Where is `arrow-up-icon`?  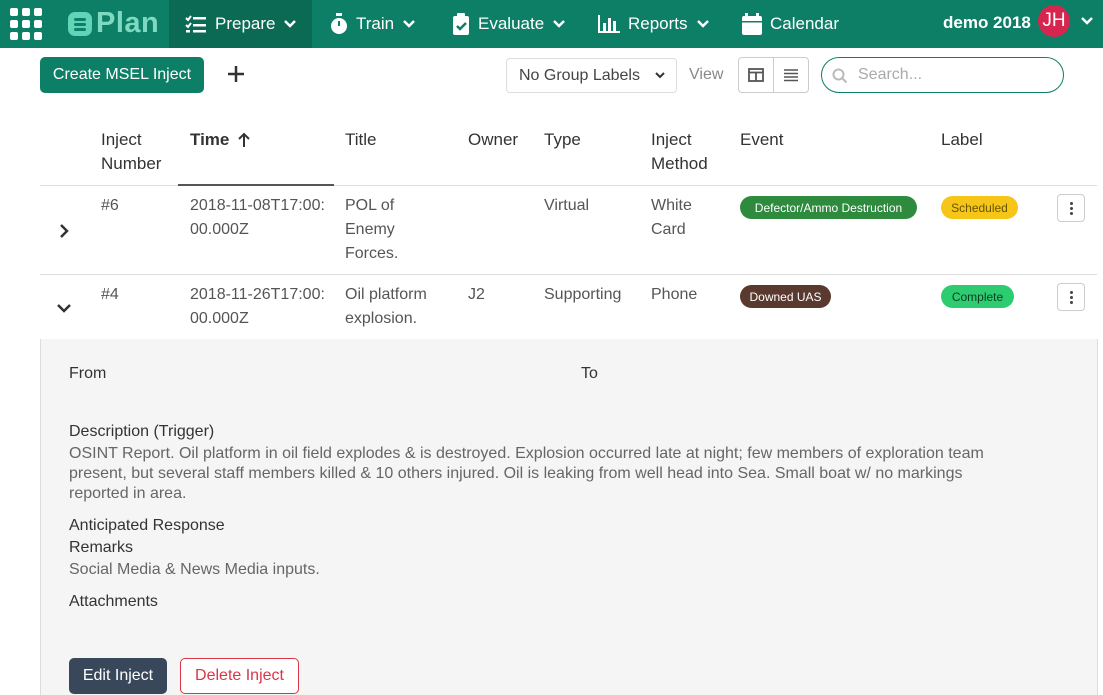
arrow-up-icon is located at coordinates (244, 139).